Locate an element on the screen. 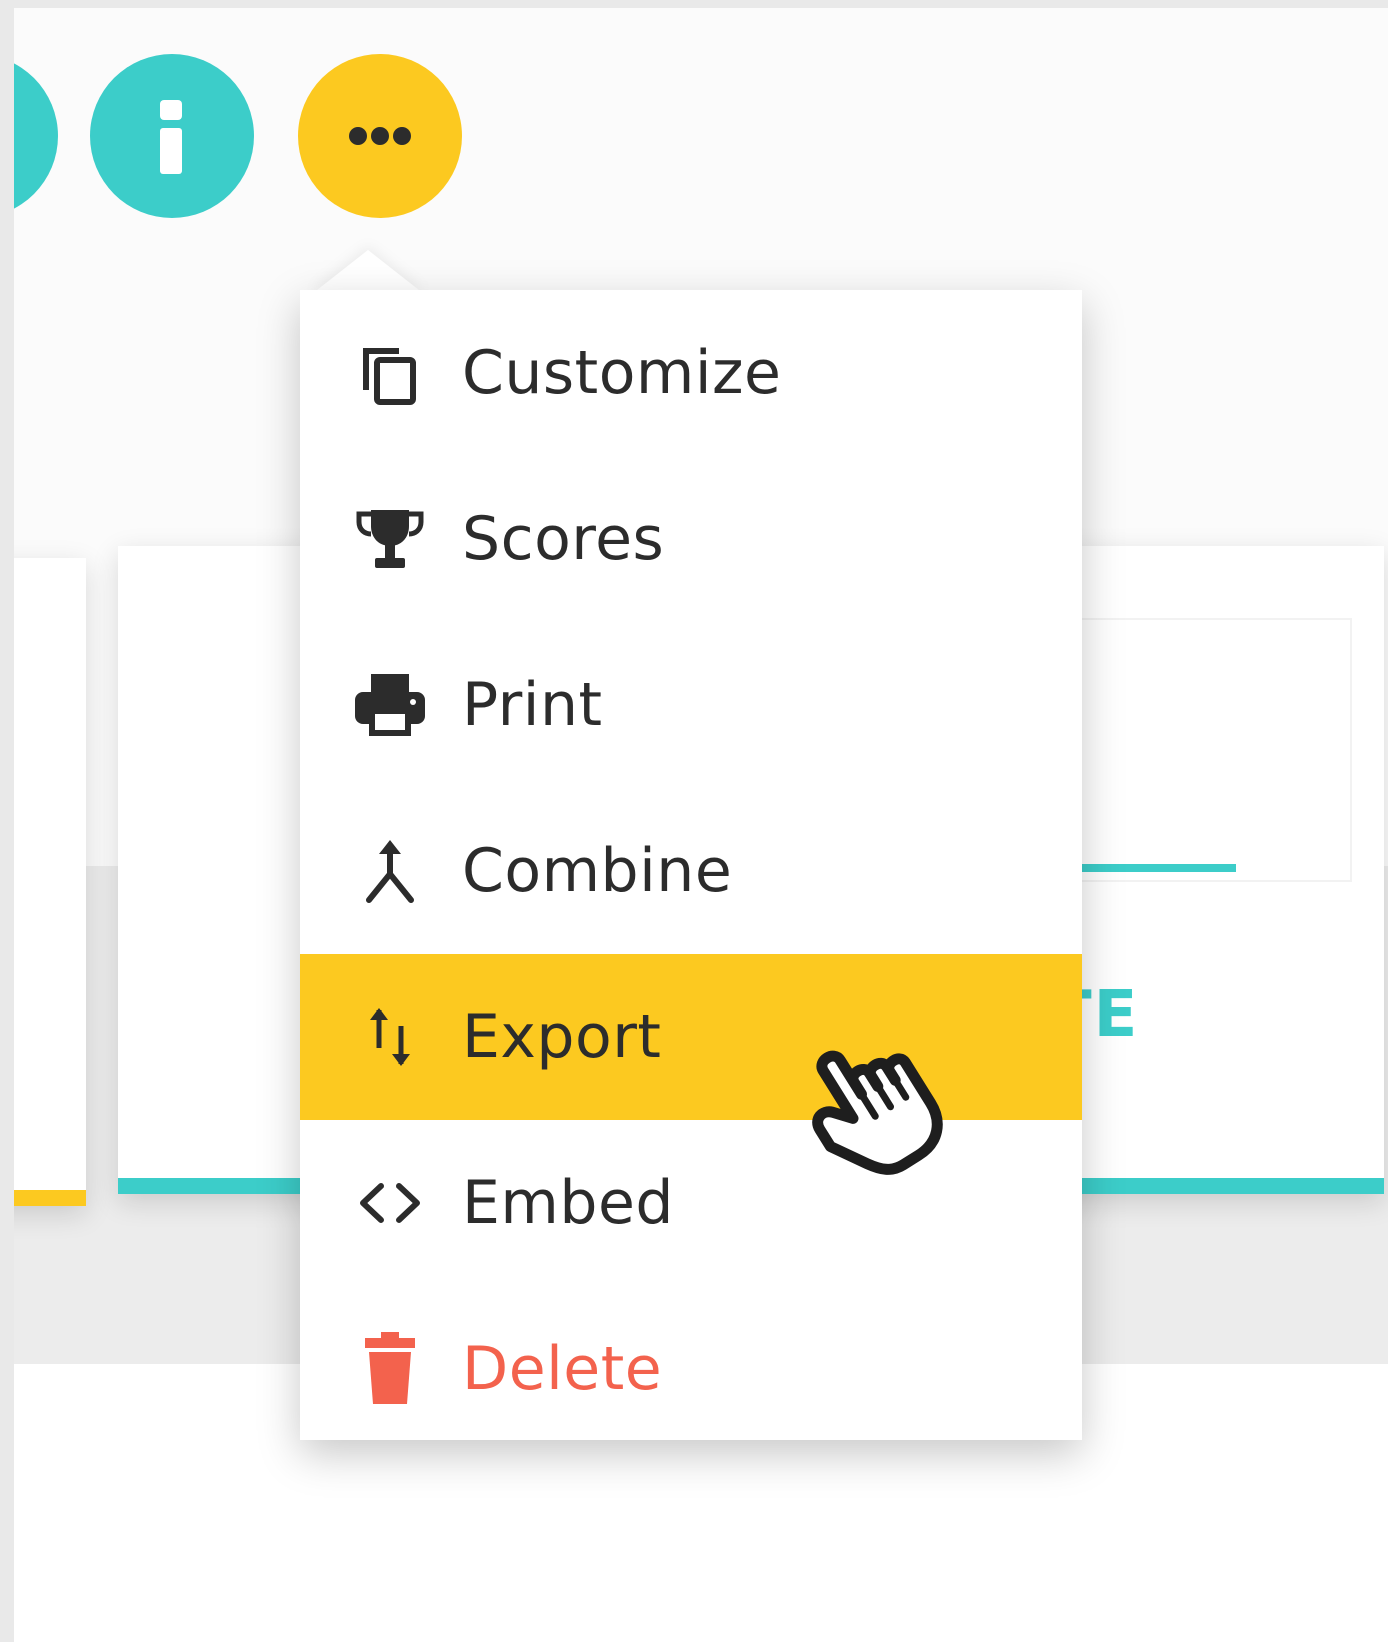  info-icon is located at coordinates (171, 137).